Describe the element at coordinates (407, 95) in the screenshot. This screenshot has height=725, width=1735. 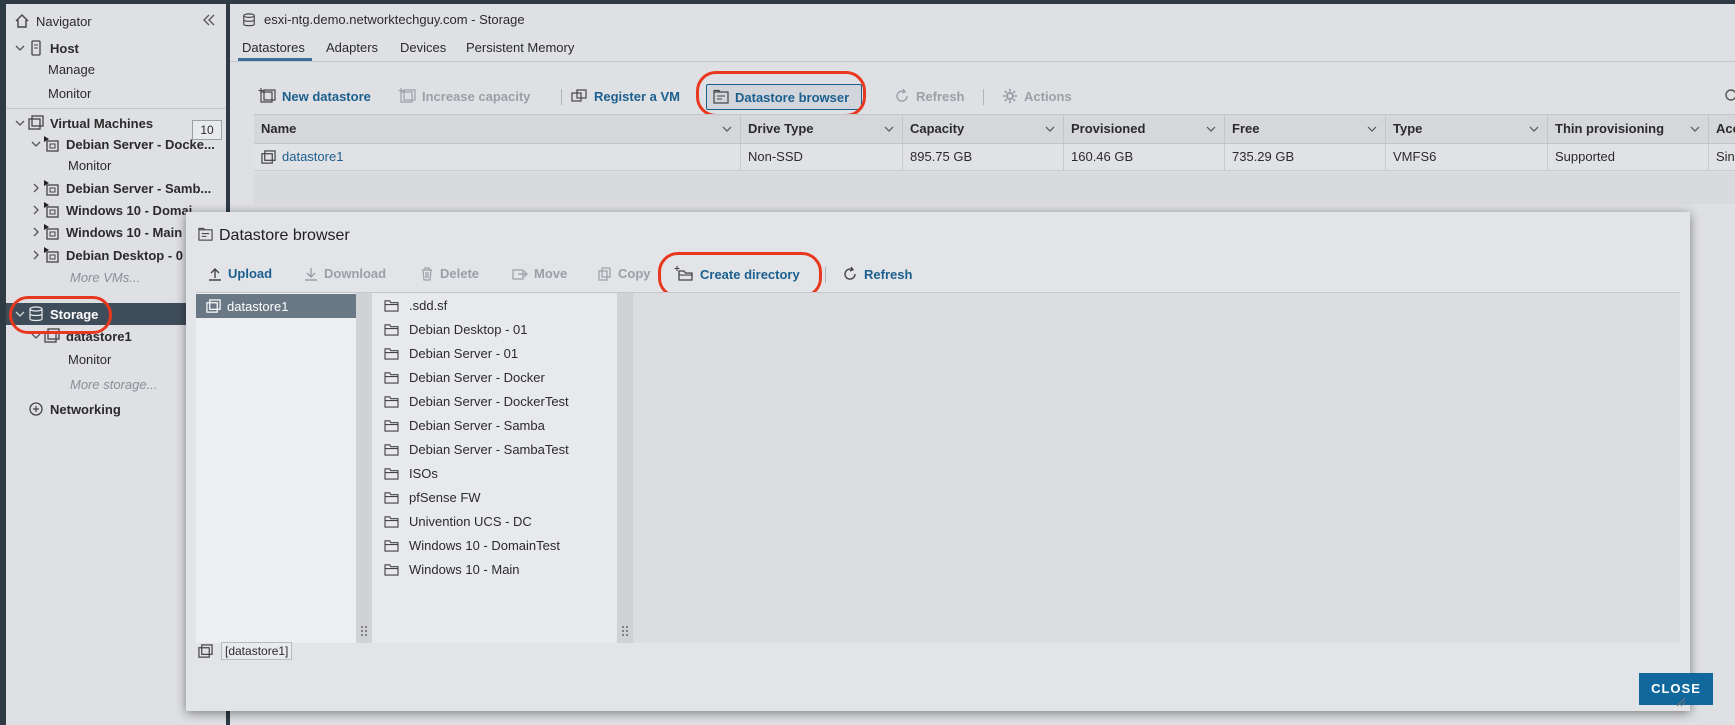
I see `increase-capacity-icon` at that location.